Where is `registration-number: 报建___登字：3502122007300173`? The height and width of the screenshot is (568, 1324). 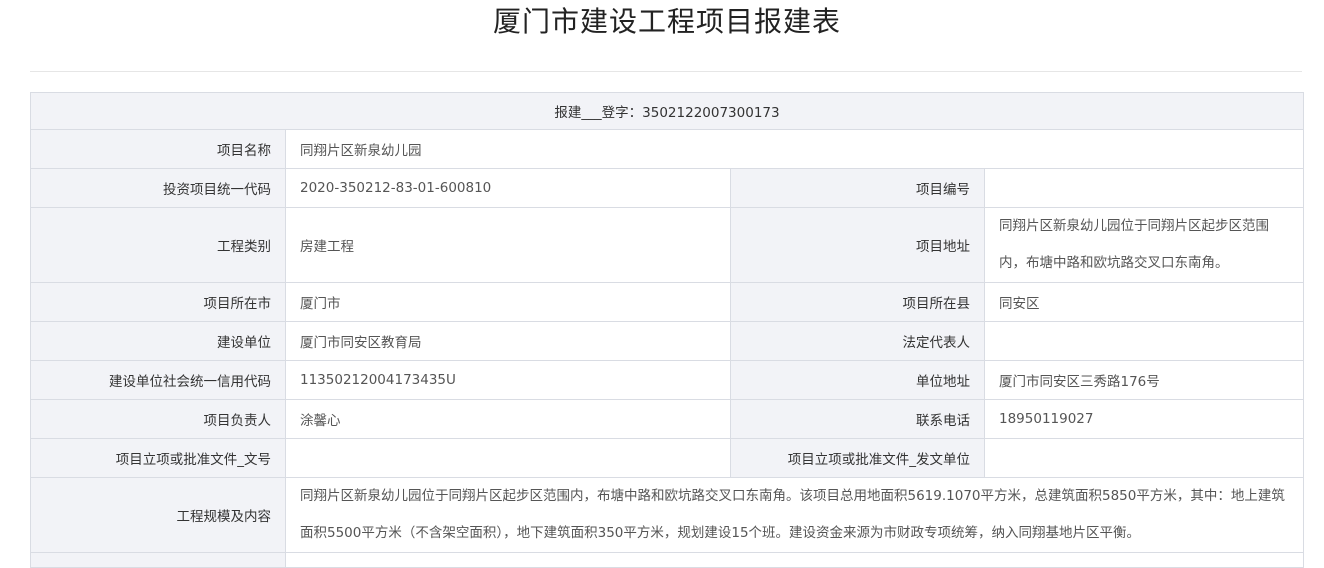
registration-number: 报建___登字：3502122007300173 is located at coordinates (667, 111).